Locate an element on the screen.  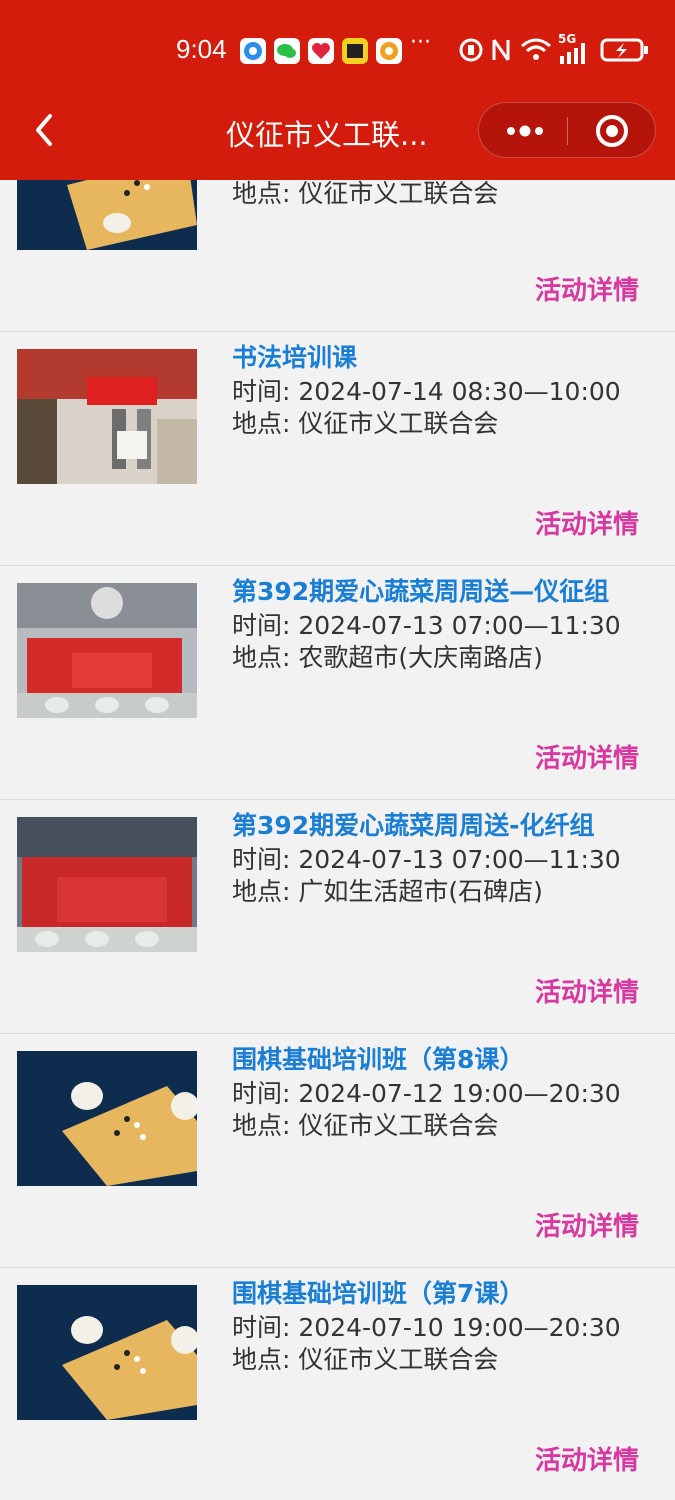
heart-app-icon is located at coordinates (321, 51).